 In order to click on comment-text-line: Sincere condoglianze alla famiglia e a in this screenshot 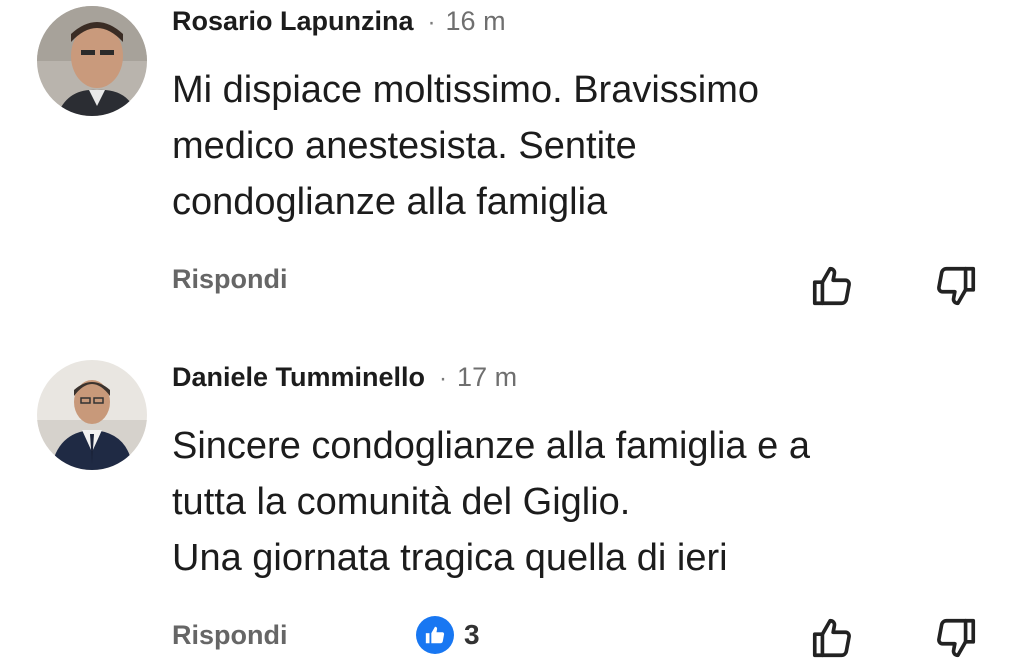, I will do `click(491, 446)`.